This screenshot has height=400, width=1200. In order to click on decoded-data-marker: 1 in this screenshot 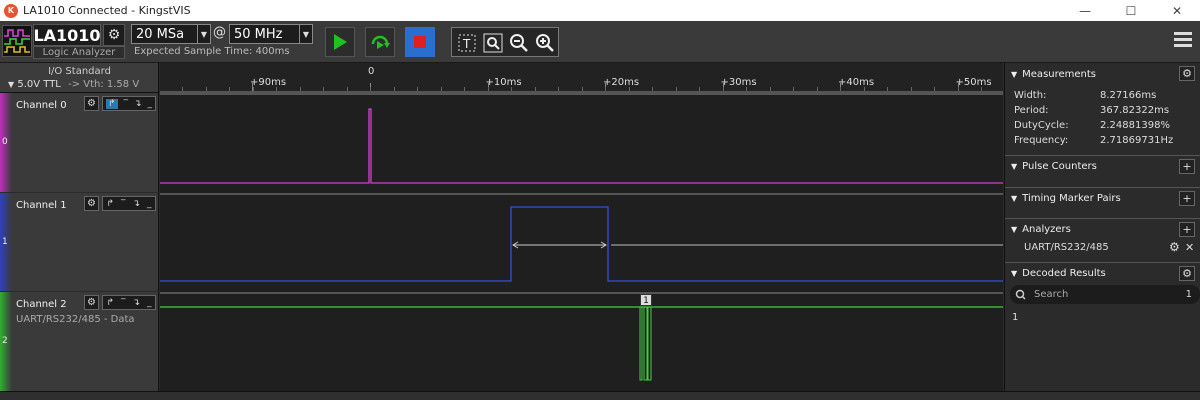, I will do `click(646, 300)`.